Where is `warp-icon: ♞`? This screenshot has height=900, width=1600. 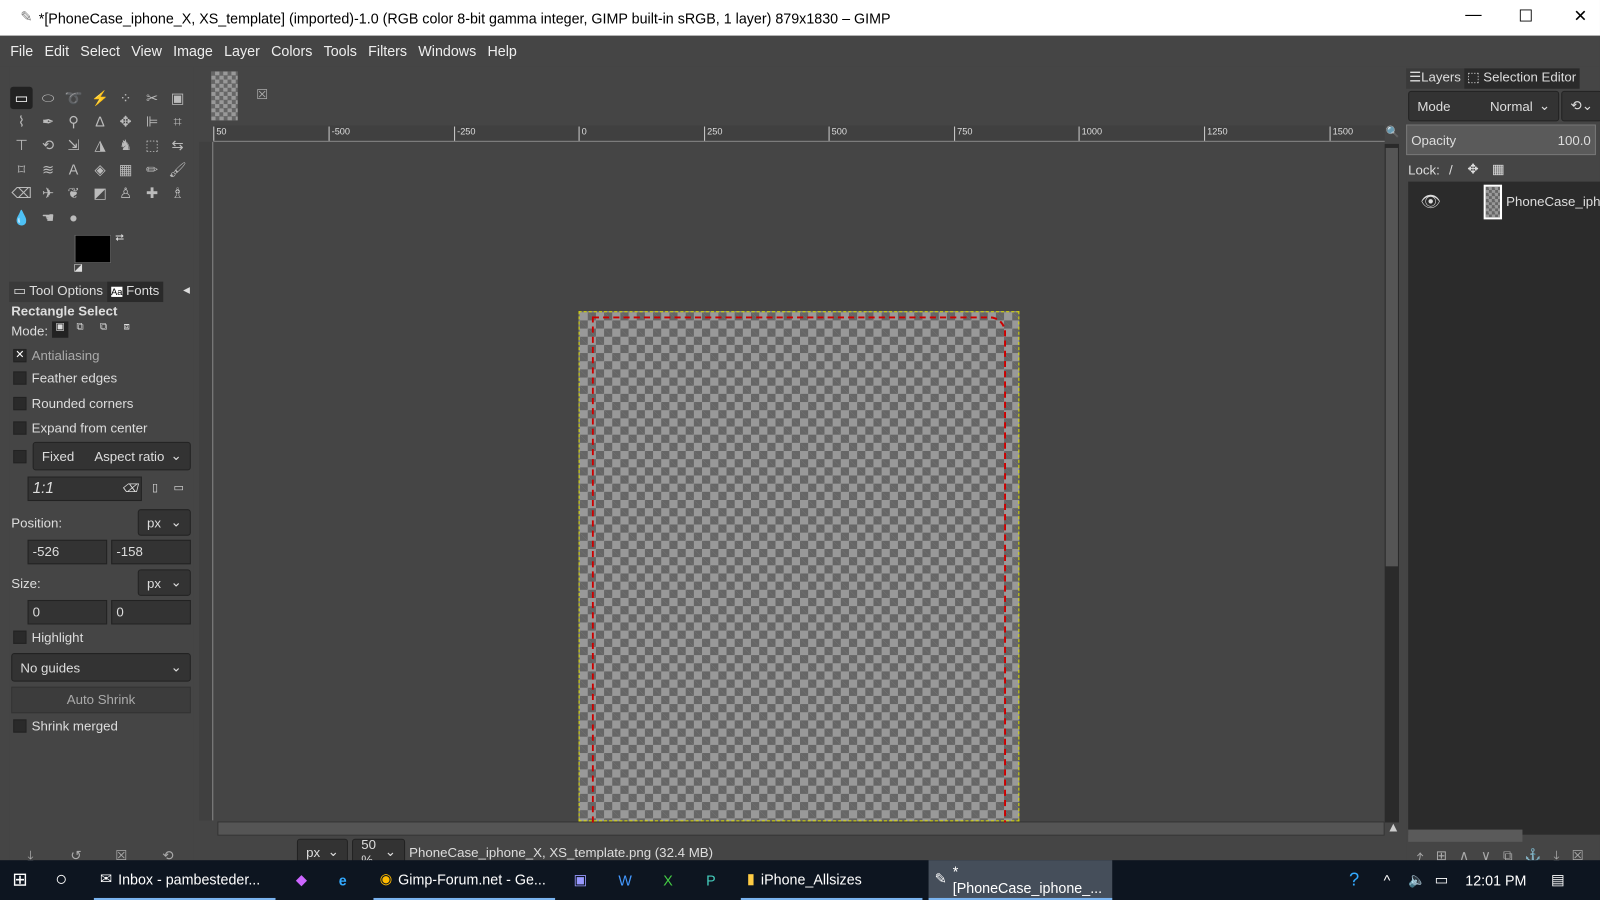 warp-icon: ♞ is located at coordinates (125, 145).